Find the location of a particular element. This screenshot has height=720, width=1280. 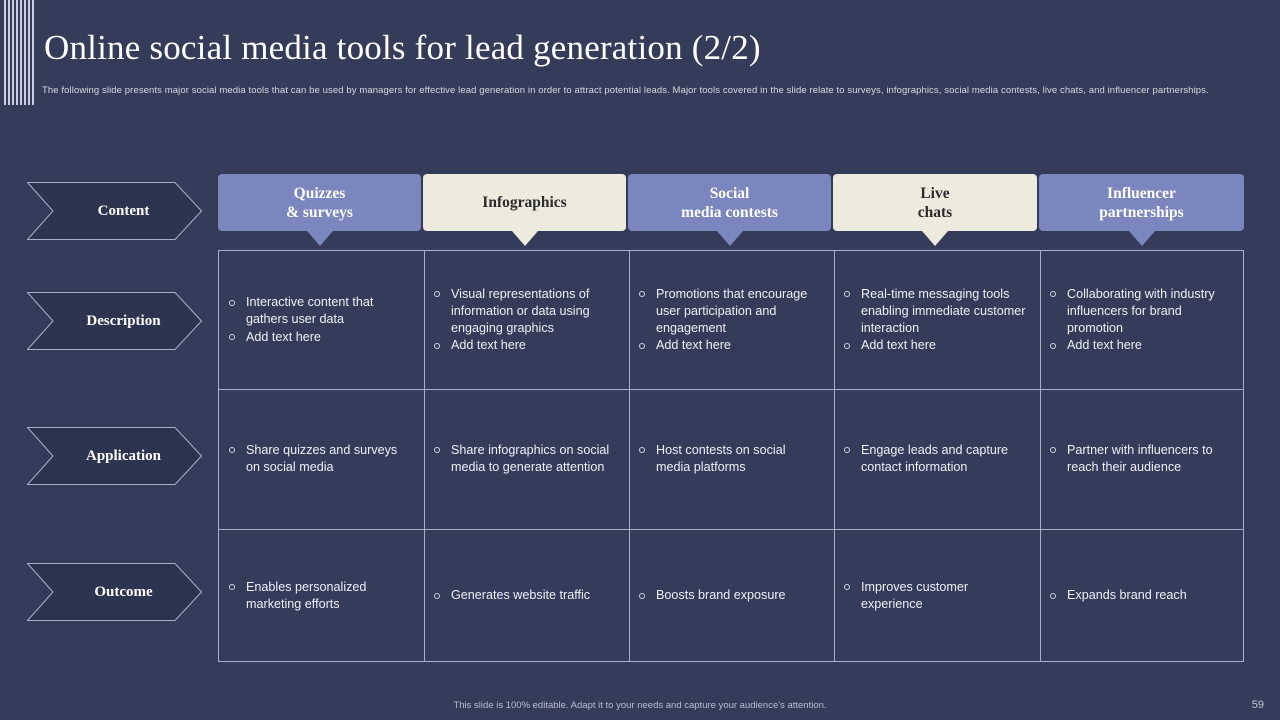

list-item-text: Host contests on social media platforms is located at coordinates (721, 458).